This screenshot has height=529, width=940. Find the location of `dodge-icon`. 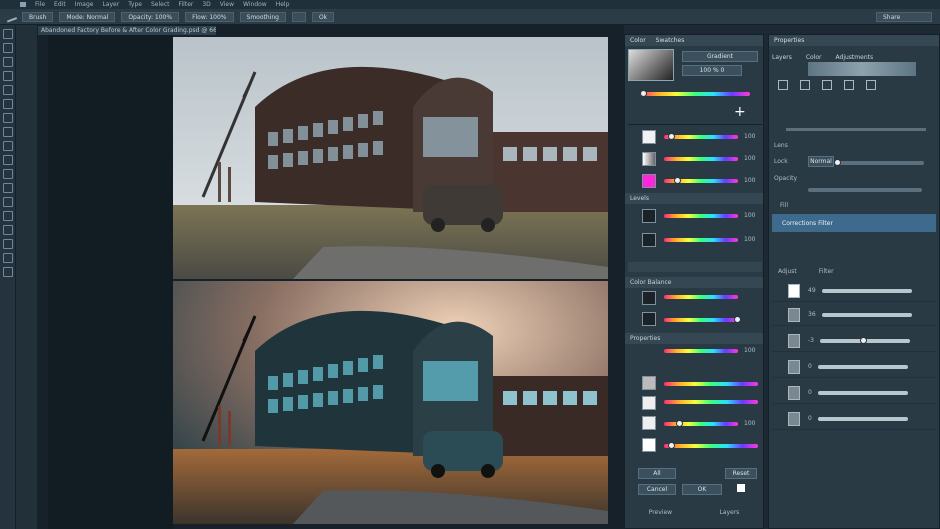

dodge-icon is located at coordinates (8, 188).